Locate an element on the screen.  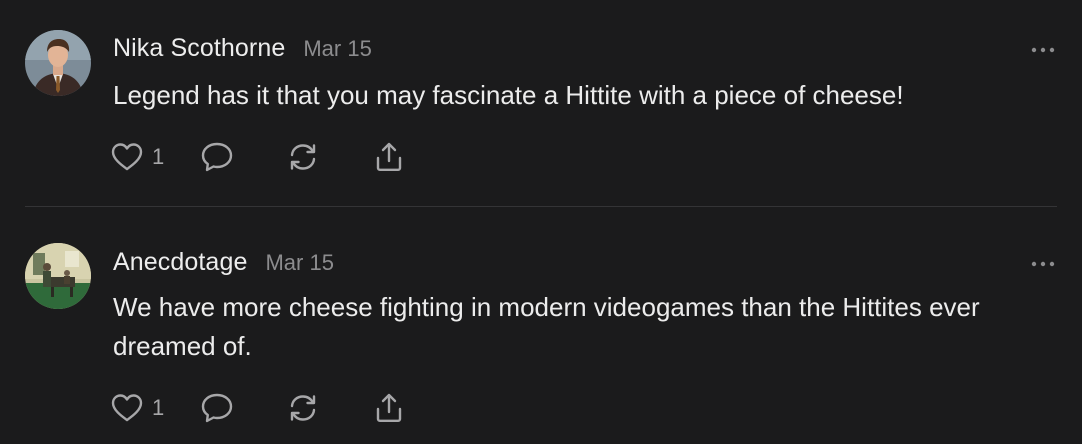
avatar-painting is located at coordinates (58, 276).